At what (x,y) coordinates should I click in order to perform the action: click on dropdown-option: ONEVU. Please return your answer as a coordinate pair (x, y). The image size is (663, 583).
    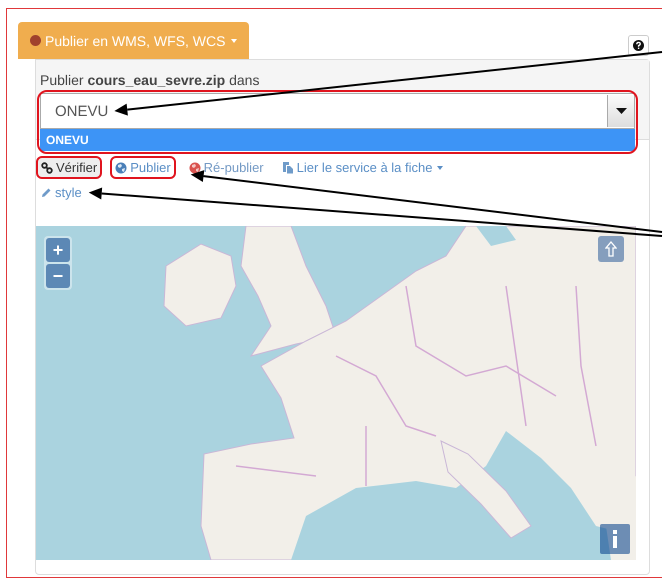
    Looking at the image, I should click on (337, 140).